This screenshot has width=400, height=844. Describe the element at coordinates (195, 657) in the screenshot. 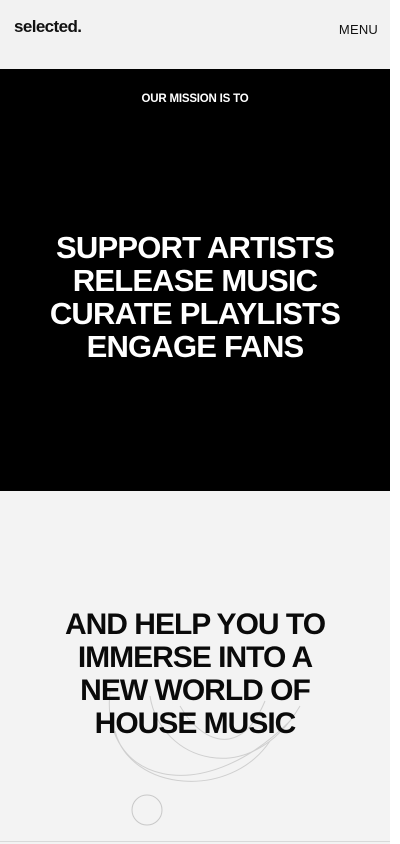

I see `immerse-line: IMMERSE INTO A` at that location.